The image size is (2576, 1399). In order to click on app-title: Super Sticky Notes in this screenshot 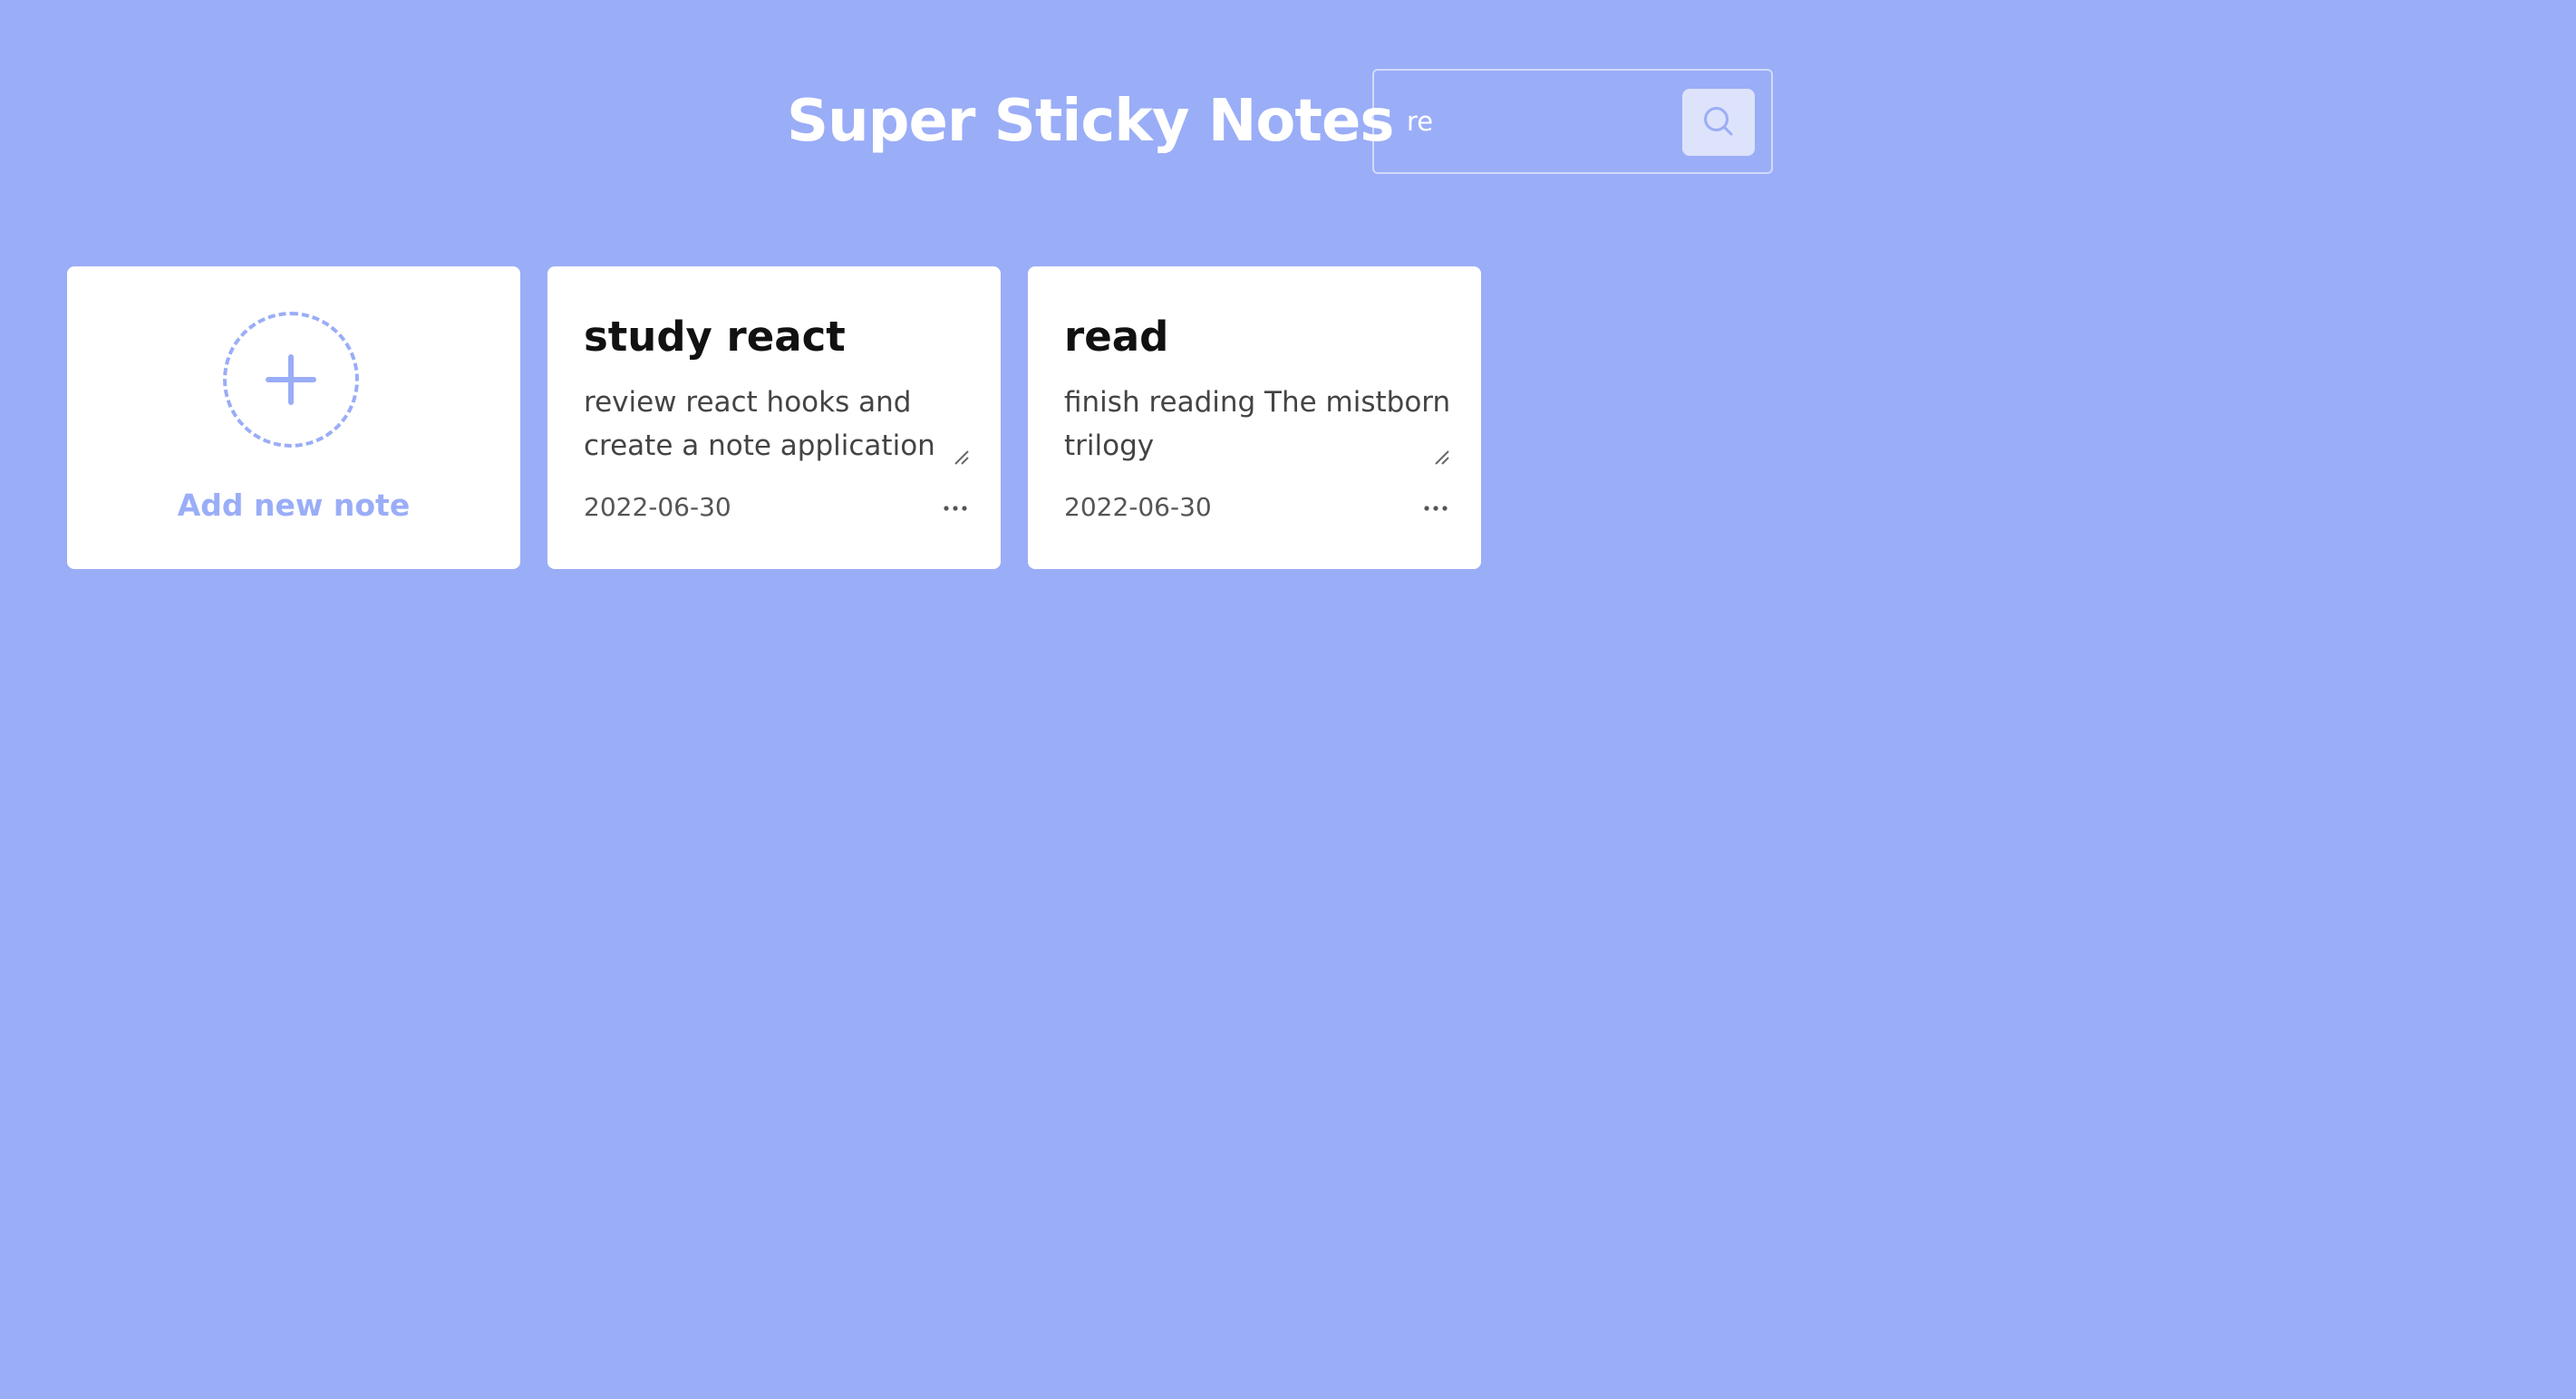, I will do `click(1090, 122)`.